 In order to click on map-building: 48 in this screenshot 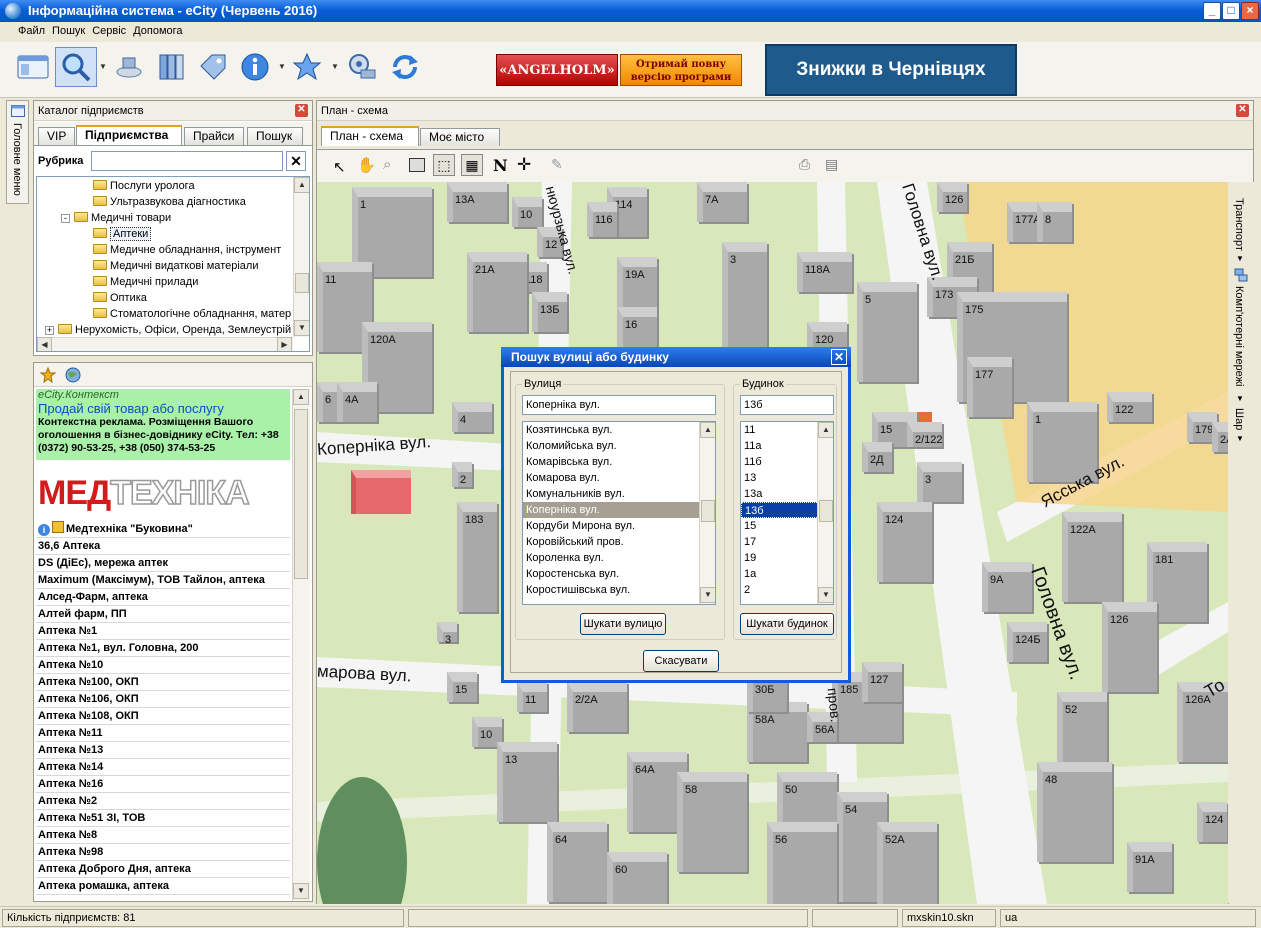, I will do `click(1074, 812)`.